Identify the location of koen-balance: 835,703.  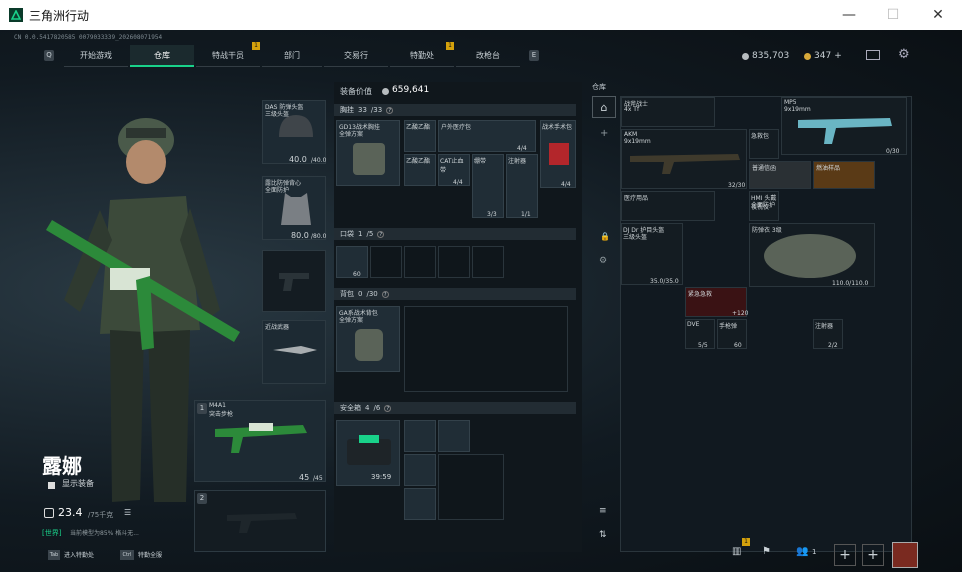
(765, 56).